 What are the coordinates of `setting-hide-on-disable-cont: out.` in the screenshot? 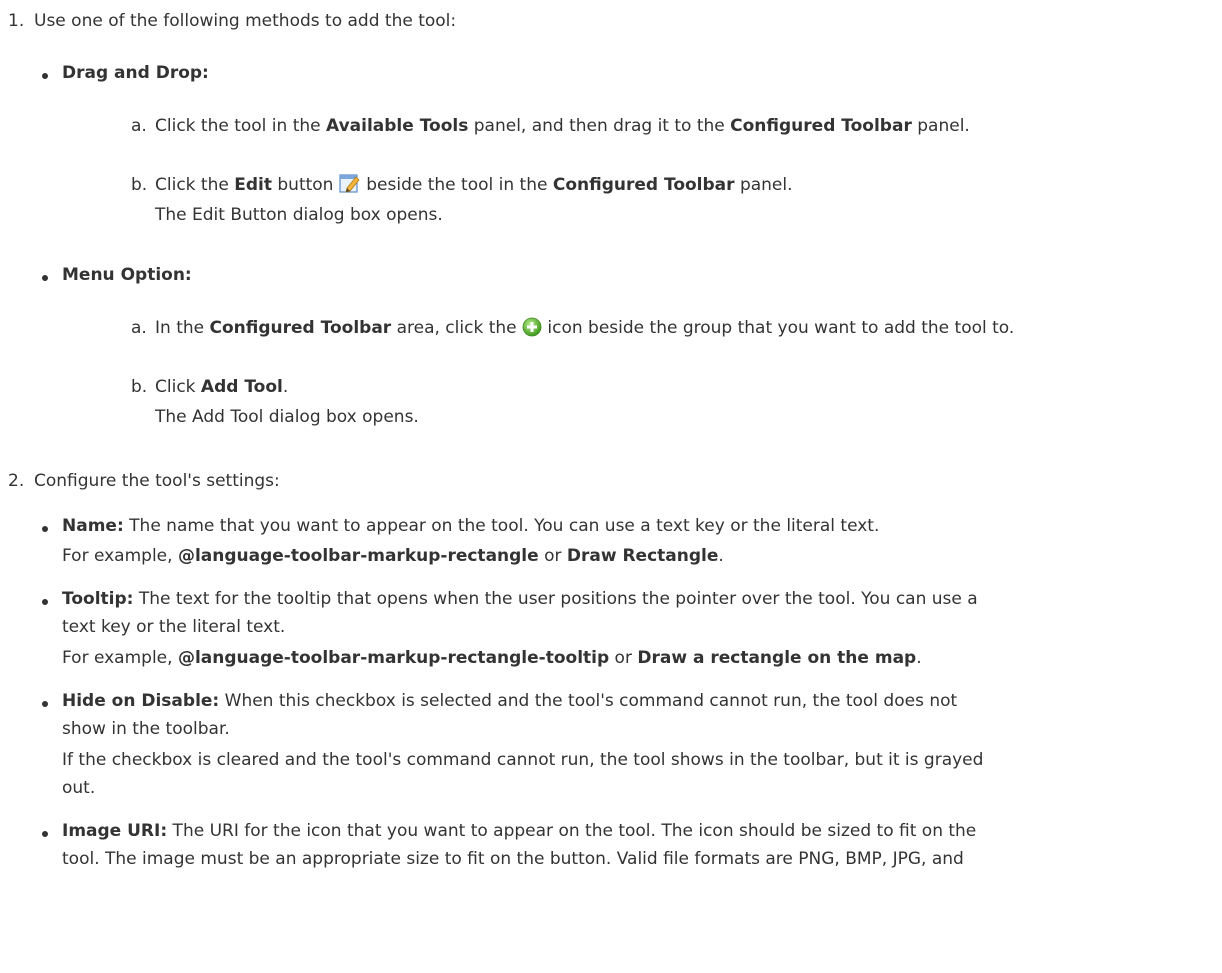 It's located at (79, 788).